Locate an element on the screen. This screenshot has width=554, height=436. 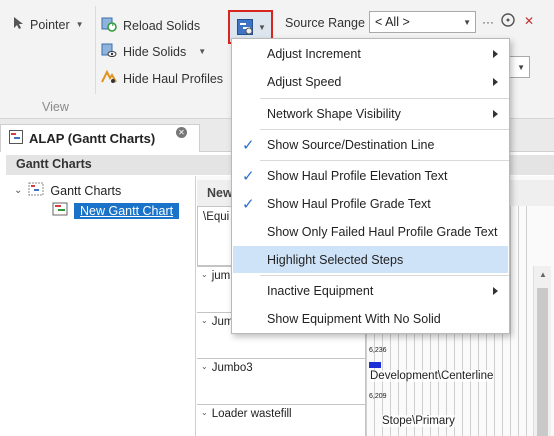
reload-solids-button: Reload Solids is located at coordinates (150, 25).